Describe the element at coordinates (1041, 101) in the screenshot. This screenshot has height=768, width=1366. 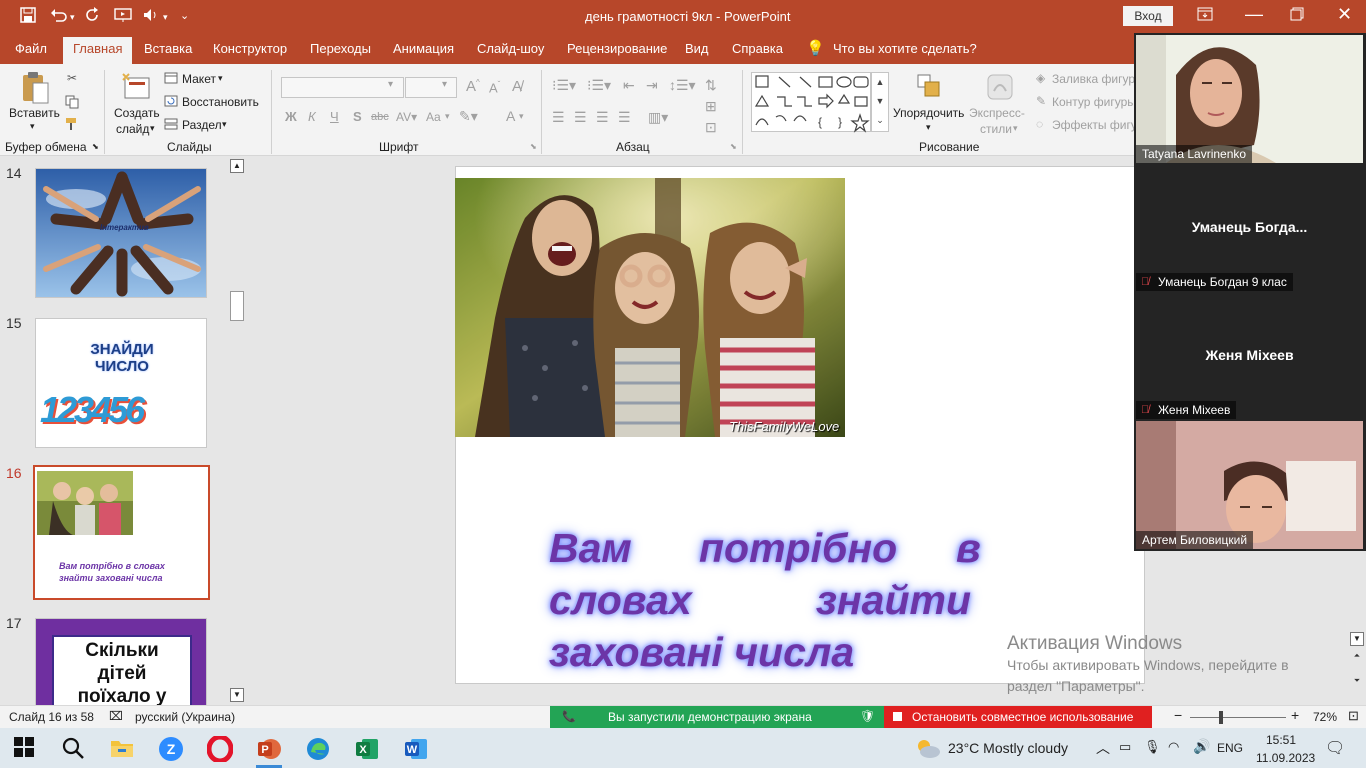
I see `shape-outline-icon: ✎` at that location.